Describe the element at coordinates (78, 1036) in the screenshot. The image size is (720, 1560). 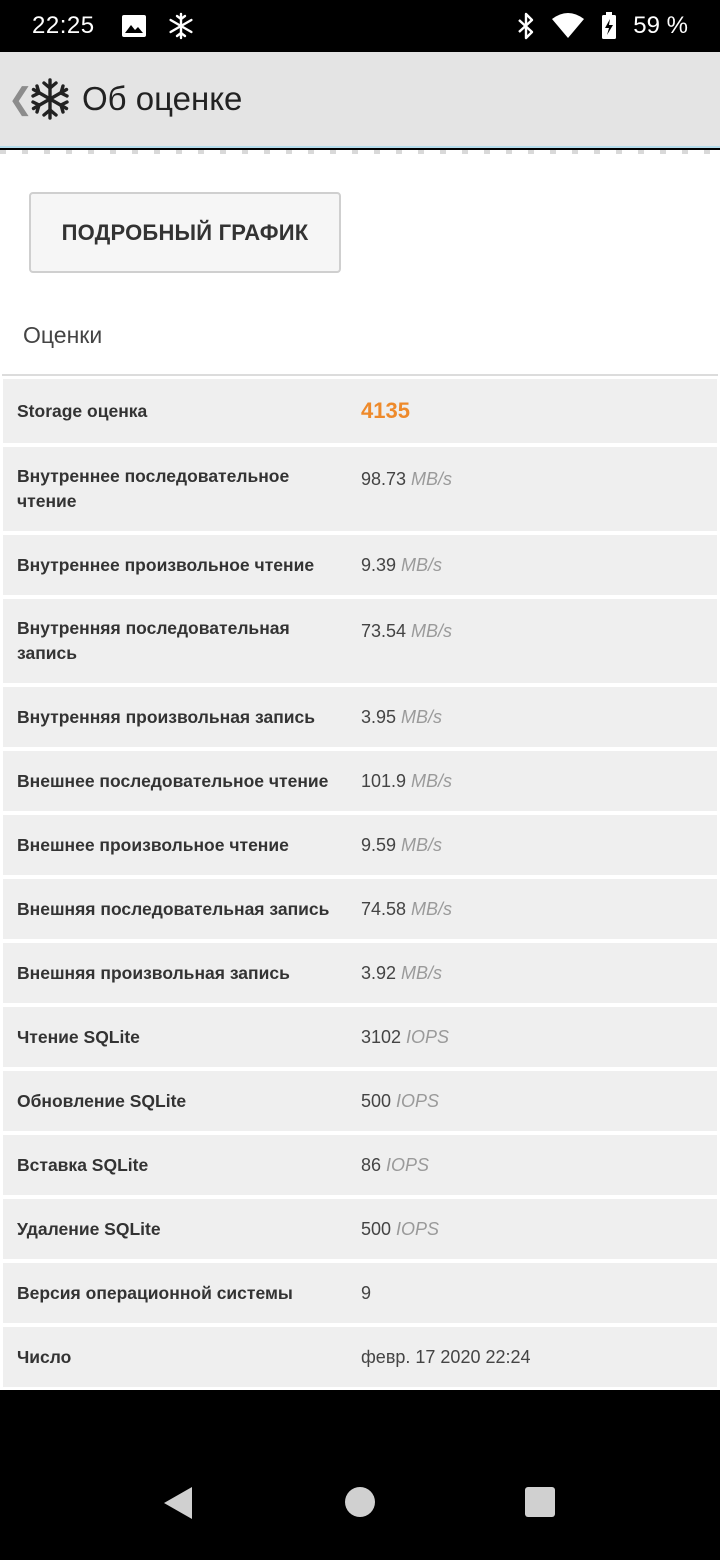
I see `row-label: Чтение SQLite` at that location.